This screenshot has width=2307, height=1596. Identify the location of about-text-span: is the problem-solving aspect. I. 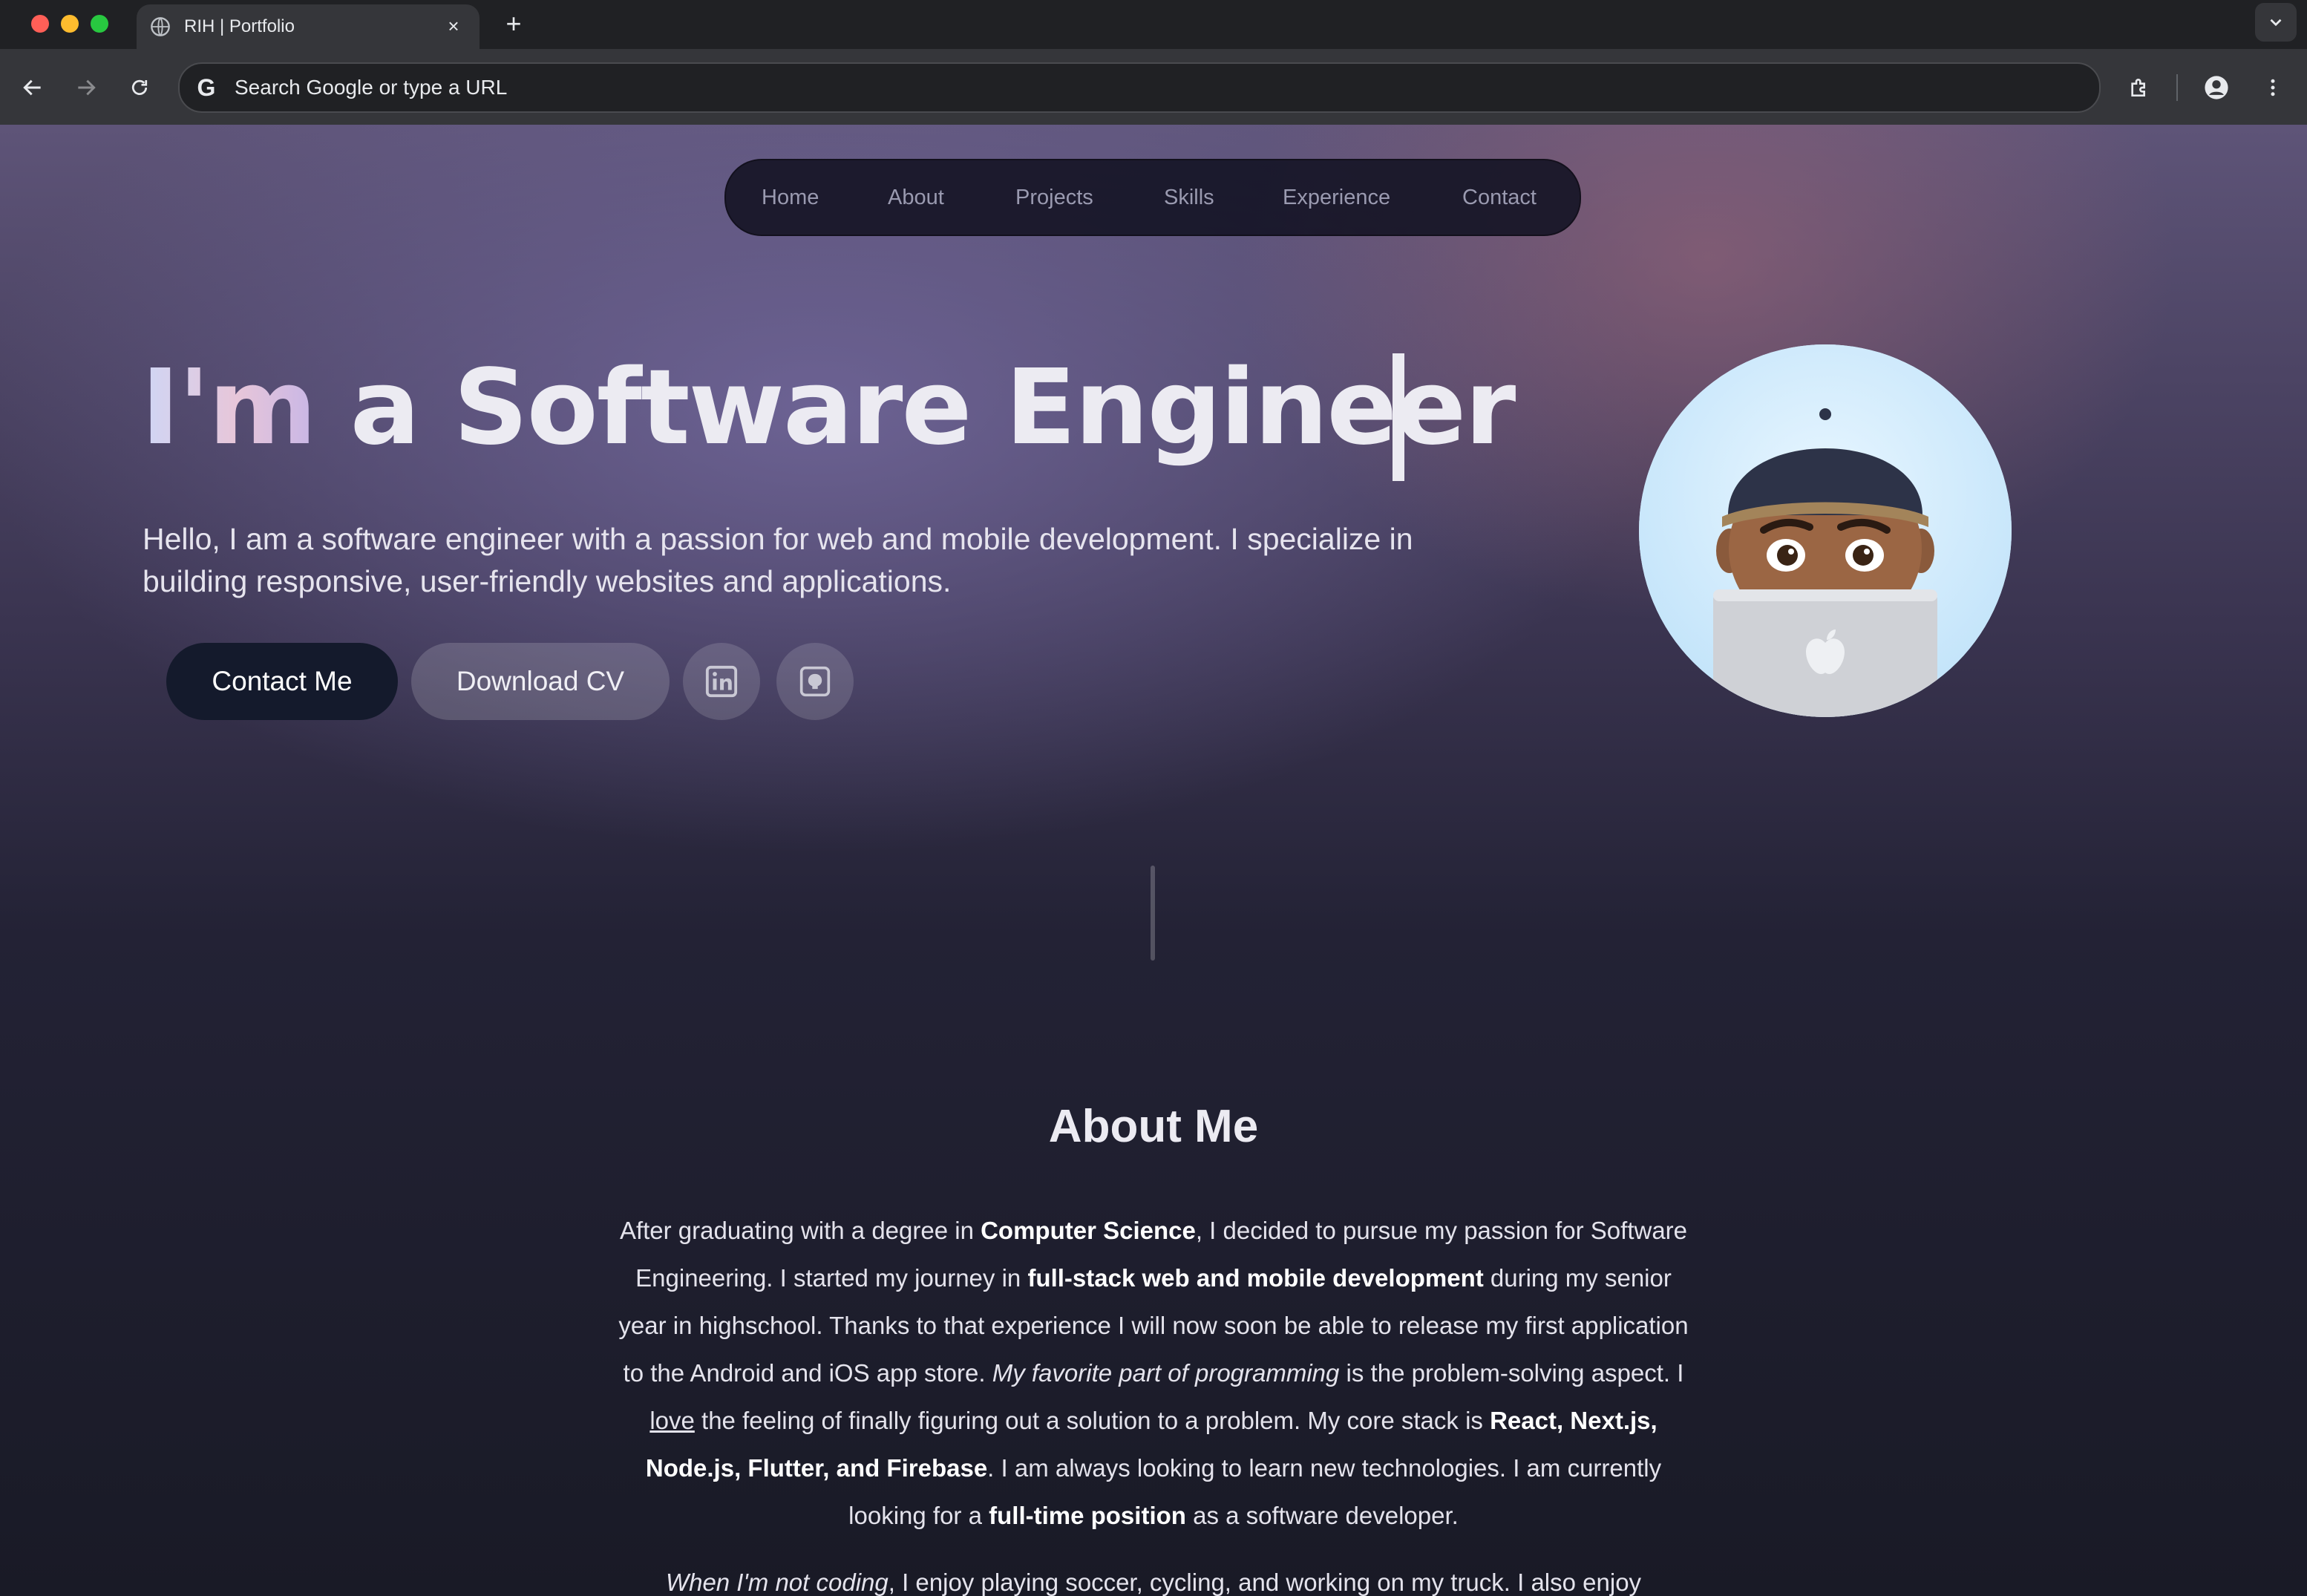
(1511, 1373).